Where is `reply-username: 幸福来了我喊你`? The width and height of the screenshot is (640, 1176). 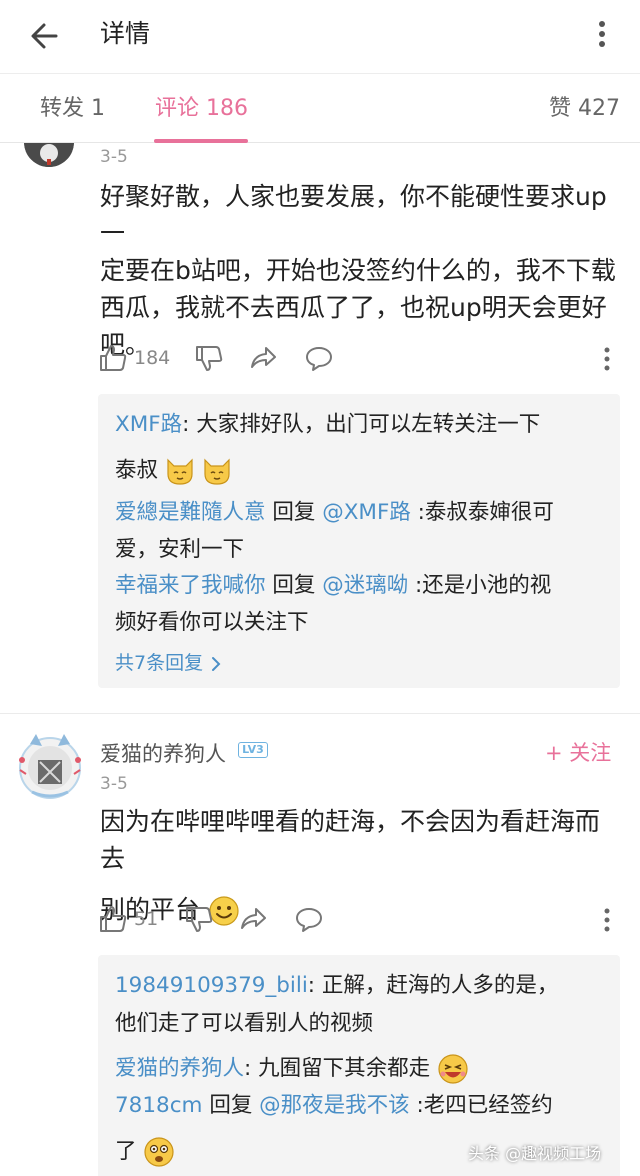 reply-username: 幸福来了我喊你 is located at coordinates (190, 585).